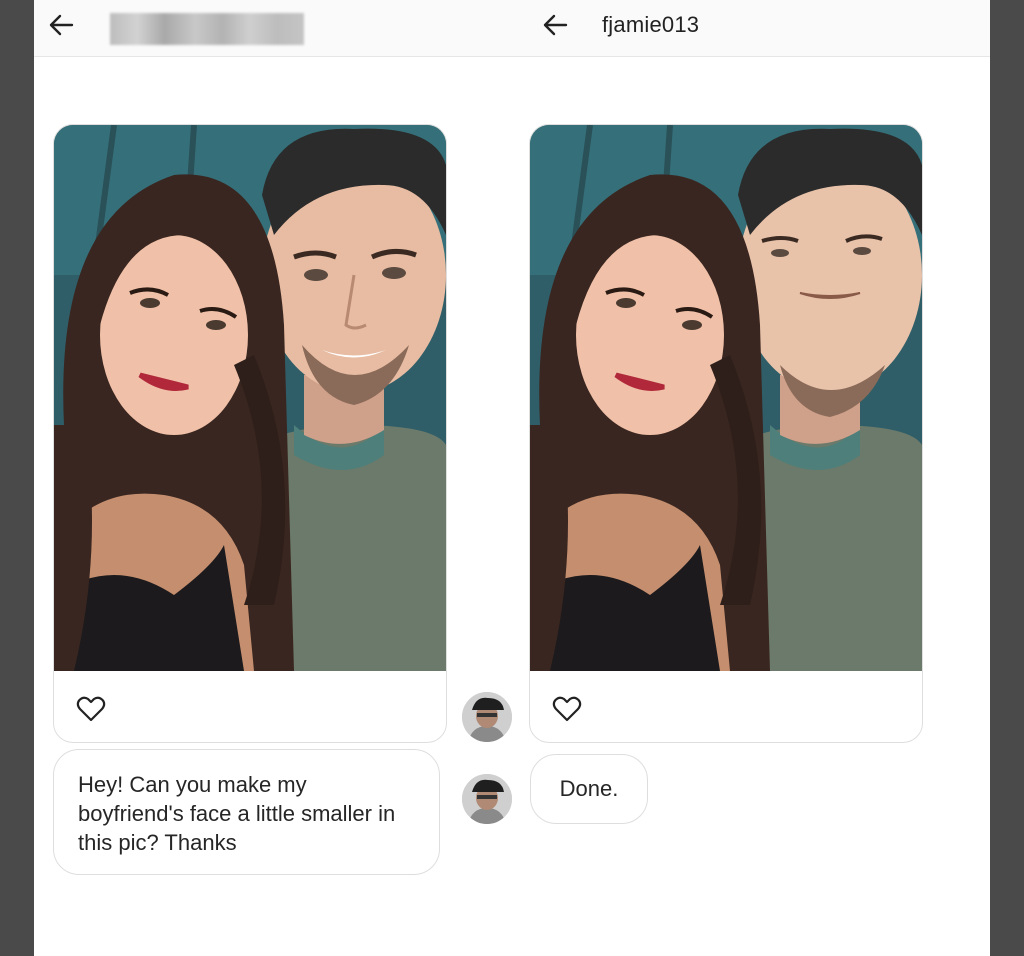 The height and width of the screenshot is (956, 1024). I want to click on reply-text: Done., so click(589, 788).